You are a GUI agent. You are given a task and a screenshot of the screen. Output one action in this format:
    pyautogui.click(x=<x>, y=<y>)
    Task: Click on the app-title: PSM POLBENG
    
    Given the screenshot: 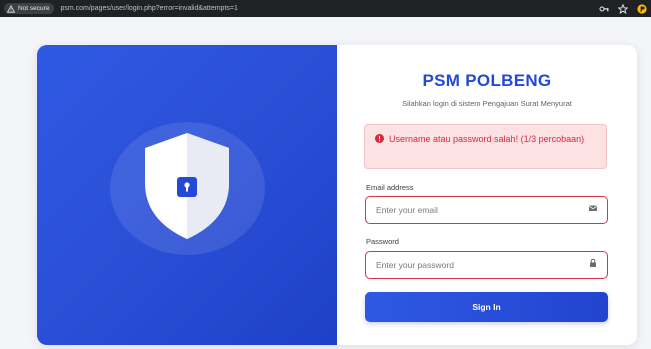 What is the action you would take?
    pyautogui.click(x=487, y=80)
    